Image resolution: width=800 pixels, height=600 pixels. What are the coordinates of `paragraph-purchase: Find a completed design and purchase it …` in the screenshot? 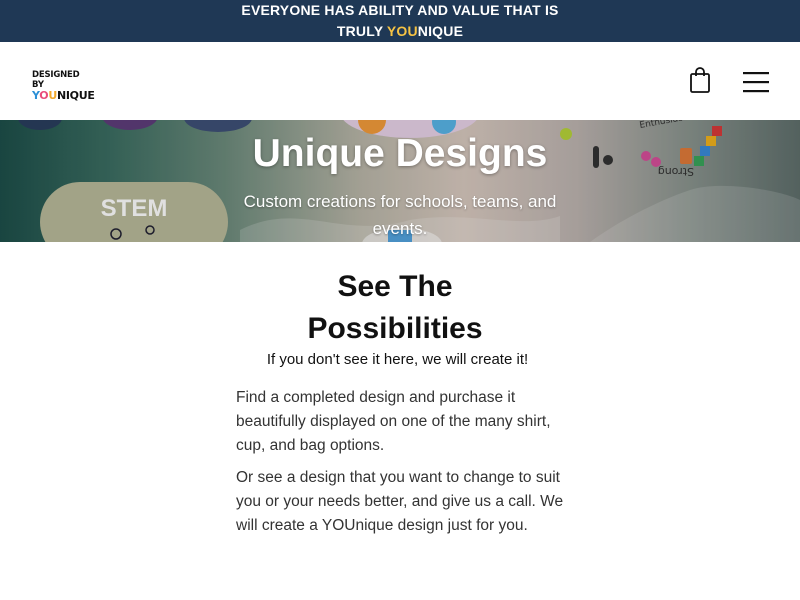 It's located at (393, 421).